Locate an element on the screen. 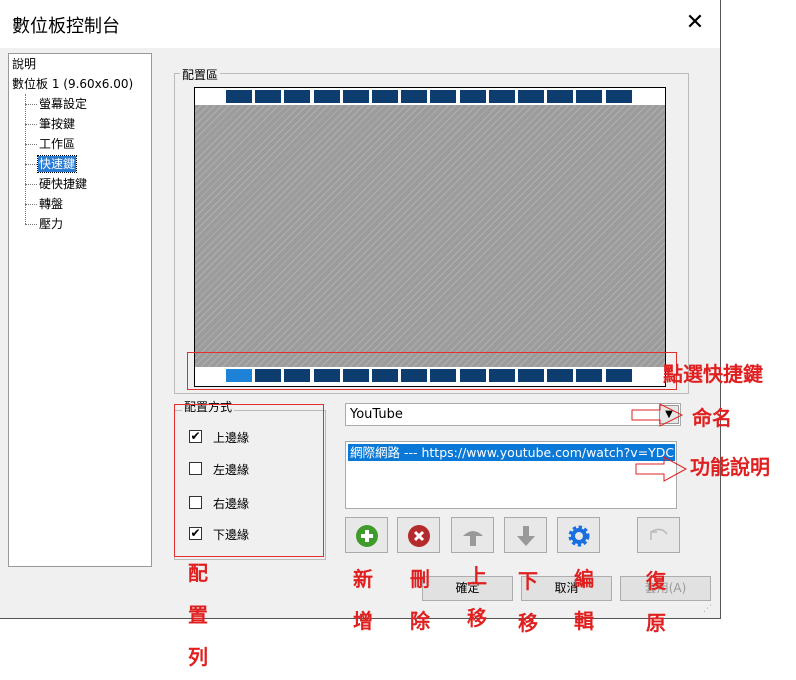 Image resolution: width=796 pixels, height=680 pixels. annotation-restore: 復原 is located at coordinates (656, 602).